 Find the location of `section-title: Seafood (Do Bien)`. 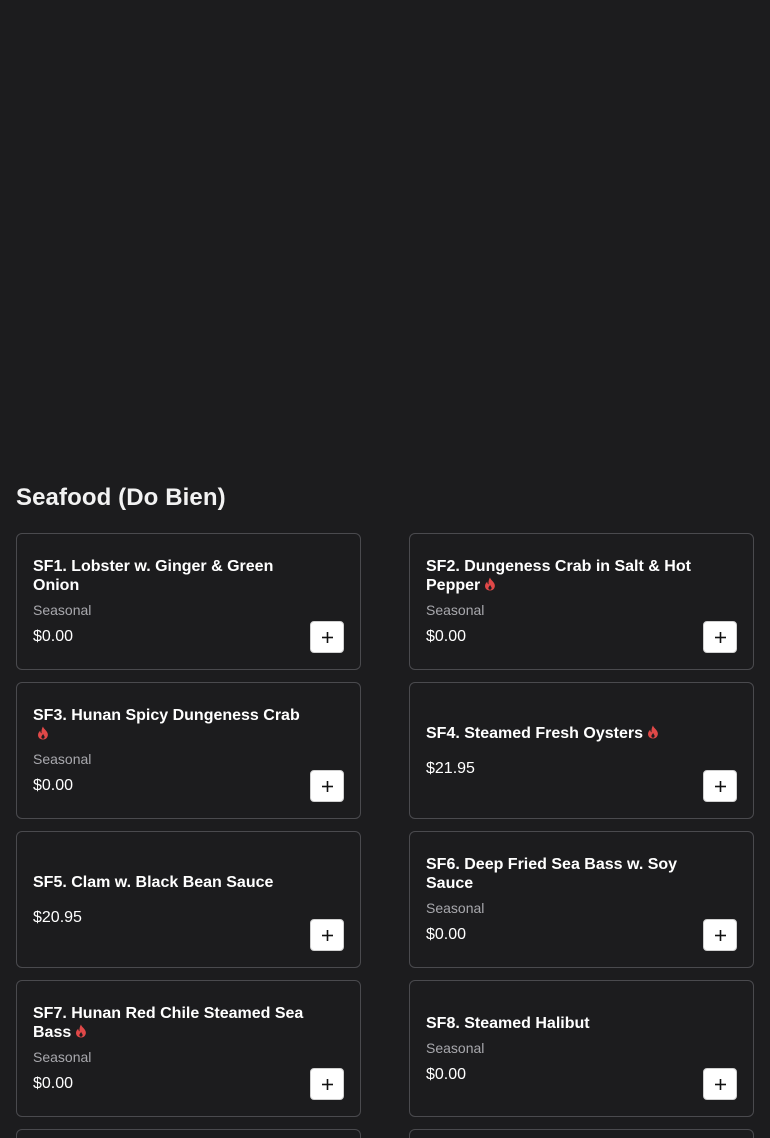

section-title: Seafood (Do Bien) is located at coordinates (121, 497).